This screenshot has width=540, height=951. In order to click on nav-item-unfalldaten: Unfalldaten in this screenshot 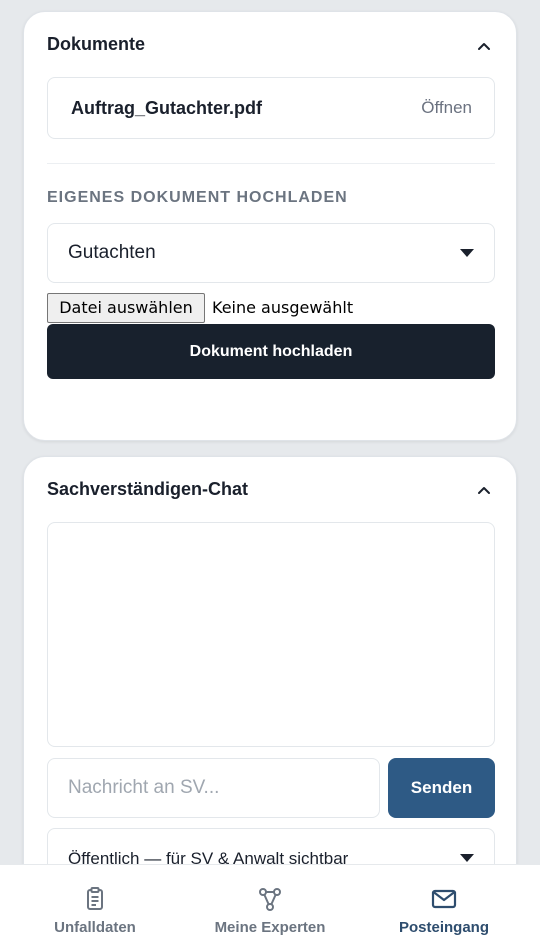, I will do `click(95, 908)`.